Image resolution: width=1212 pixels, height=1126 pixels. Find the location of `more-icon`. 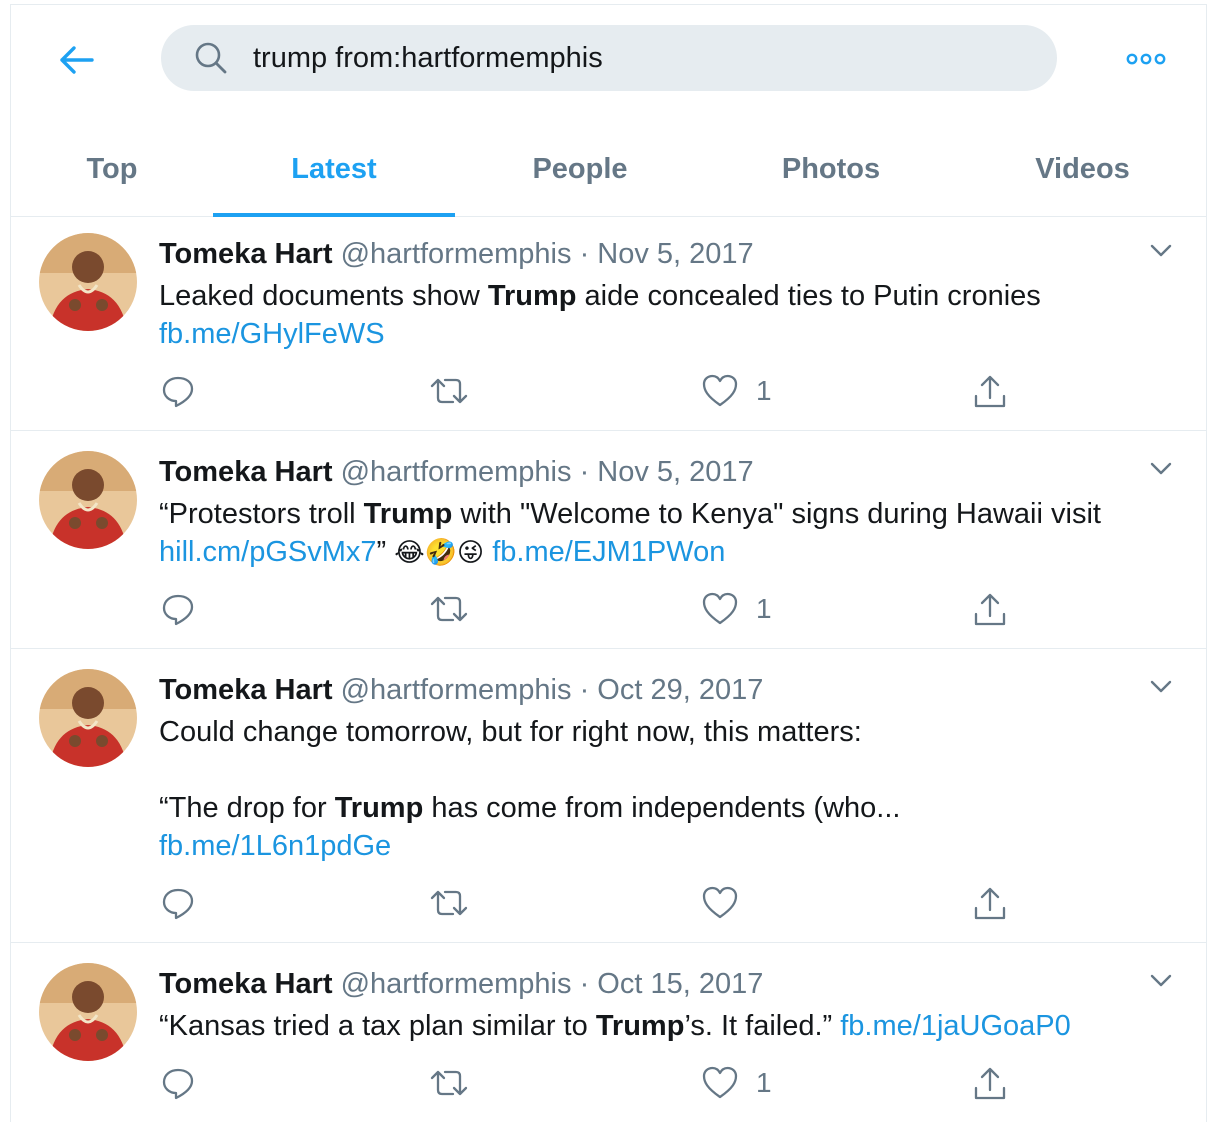

more-icon is located at coordinates (1146, 59).